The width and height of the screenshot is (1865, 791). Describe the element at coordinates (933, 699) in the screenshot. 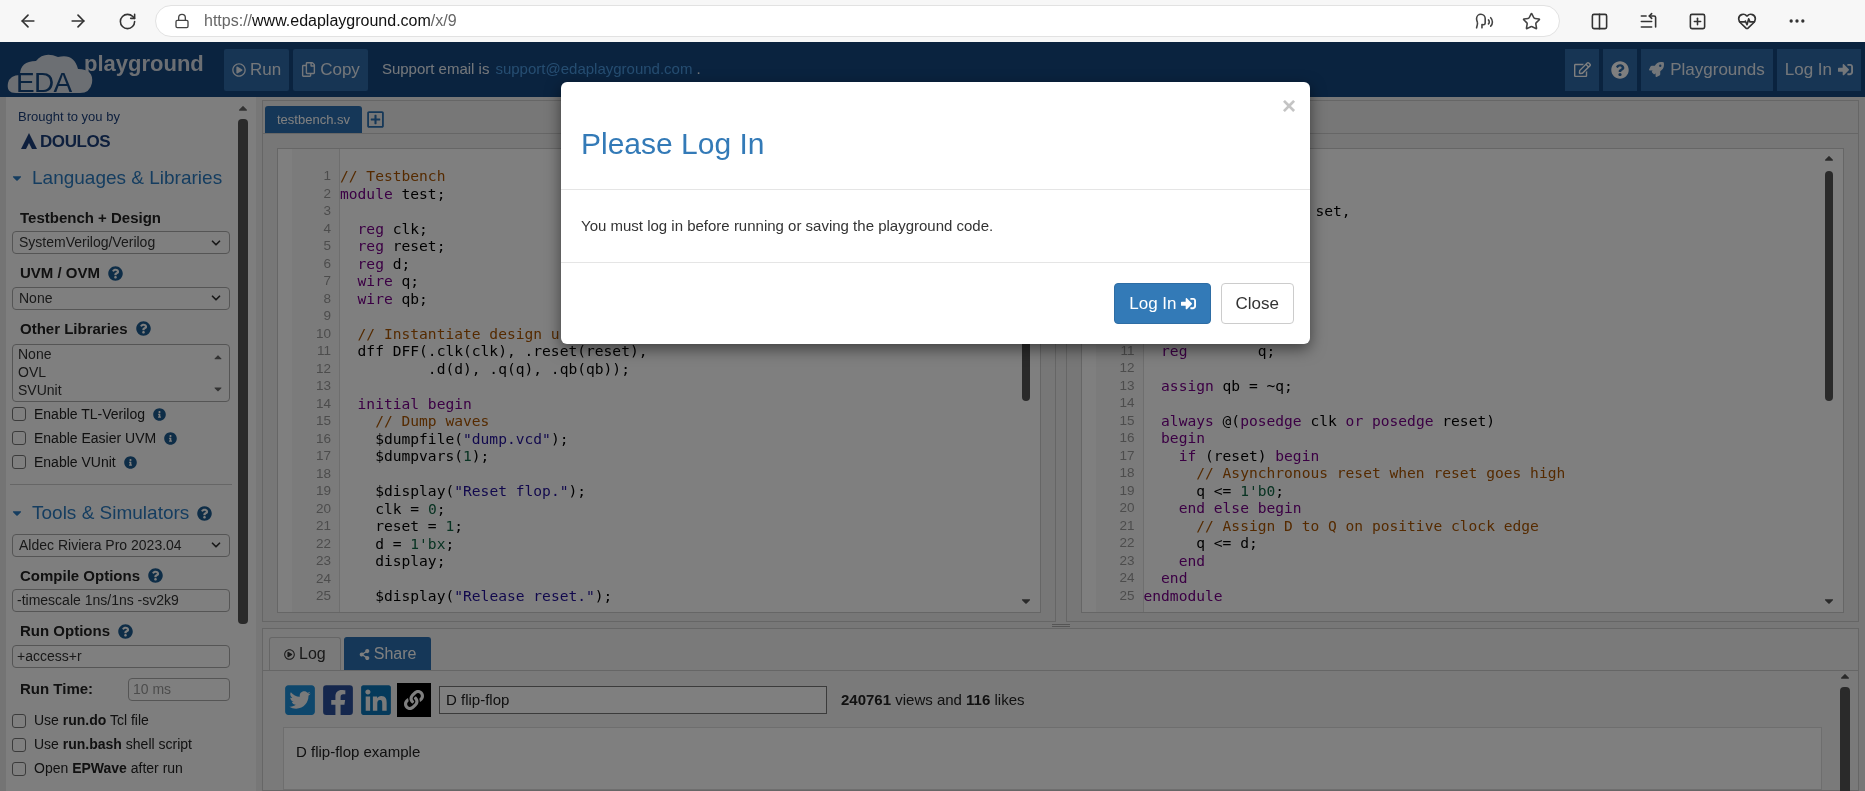

I see `stats-text: 240761 views and 116 likes` at that location.